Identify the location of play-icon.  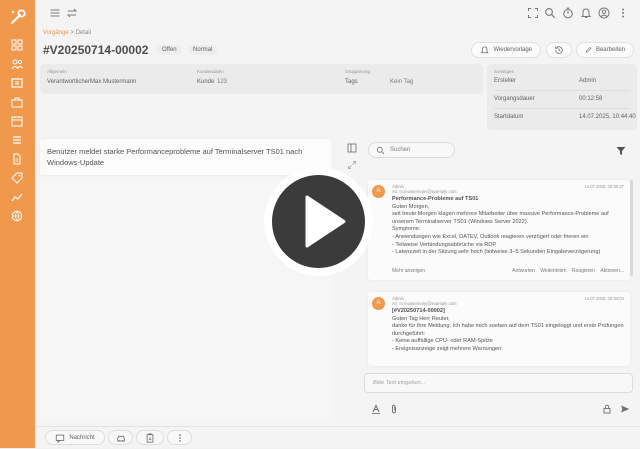
(325, 221).